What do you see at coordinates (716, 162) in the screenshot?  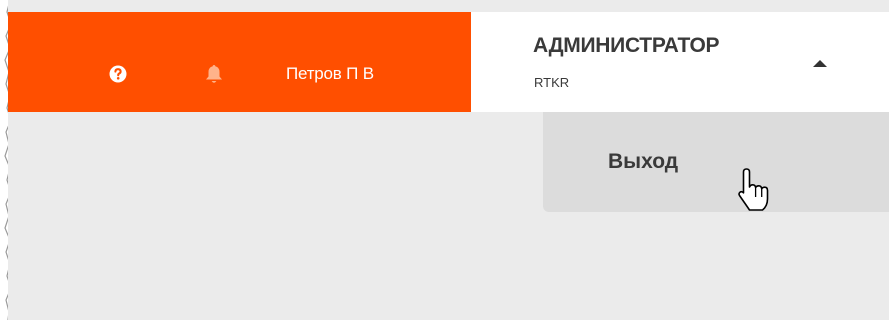 I see `user-dropdown-menu: Выход` at bounding box center [716, 162].